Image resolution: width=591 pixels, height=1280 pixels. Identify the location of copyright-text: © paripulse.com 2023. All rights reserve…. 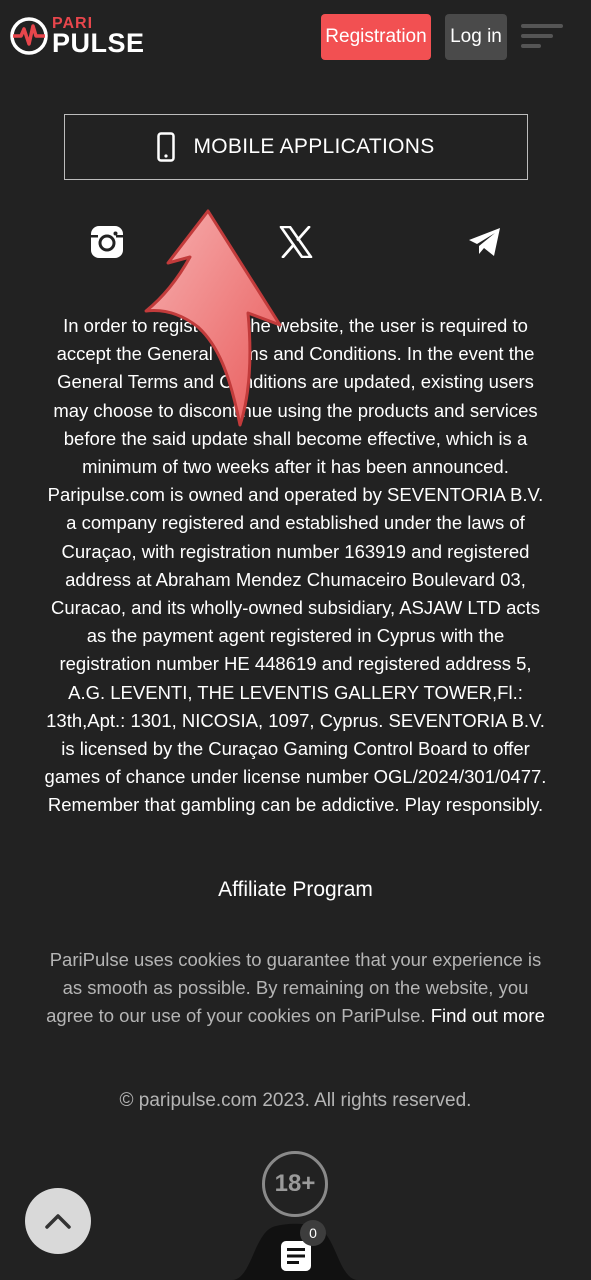
(295, 1100).